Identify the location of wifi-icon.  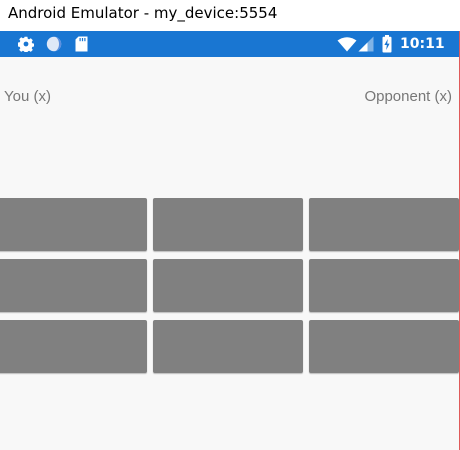
(347, 44).